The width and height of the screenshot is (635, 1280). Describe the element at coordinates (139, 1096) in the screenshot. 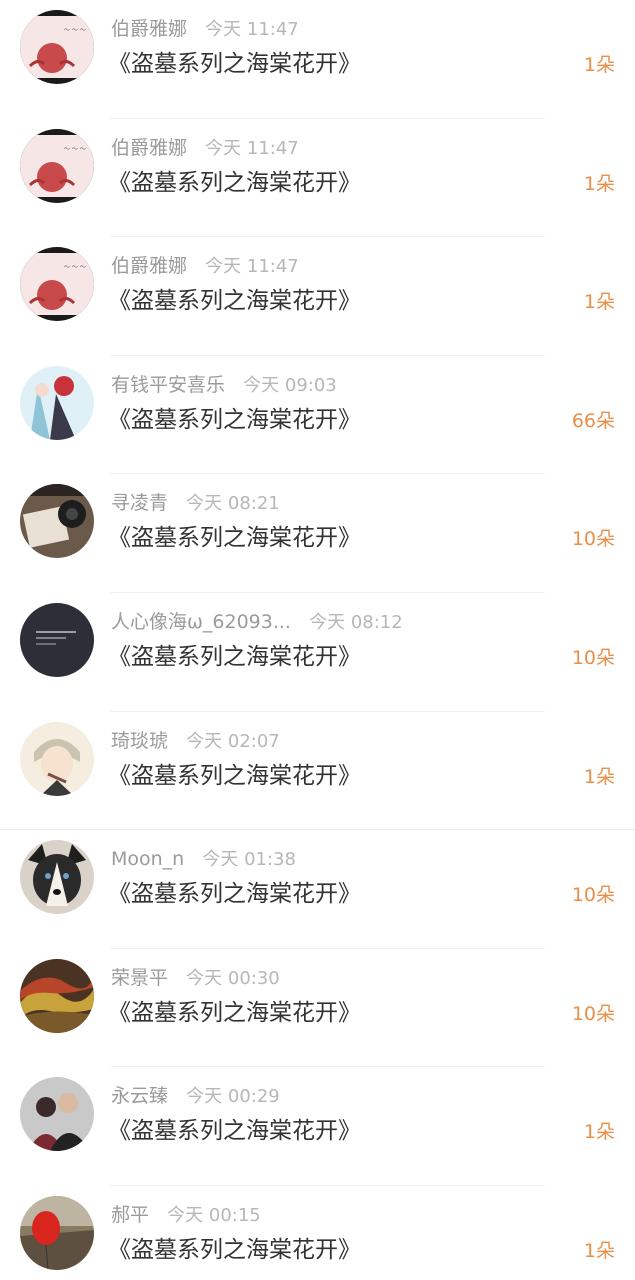

I see `user-name: 永云臻` at that location.